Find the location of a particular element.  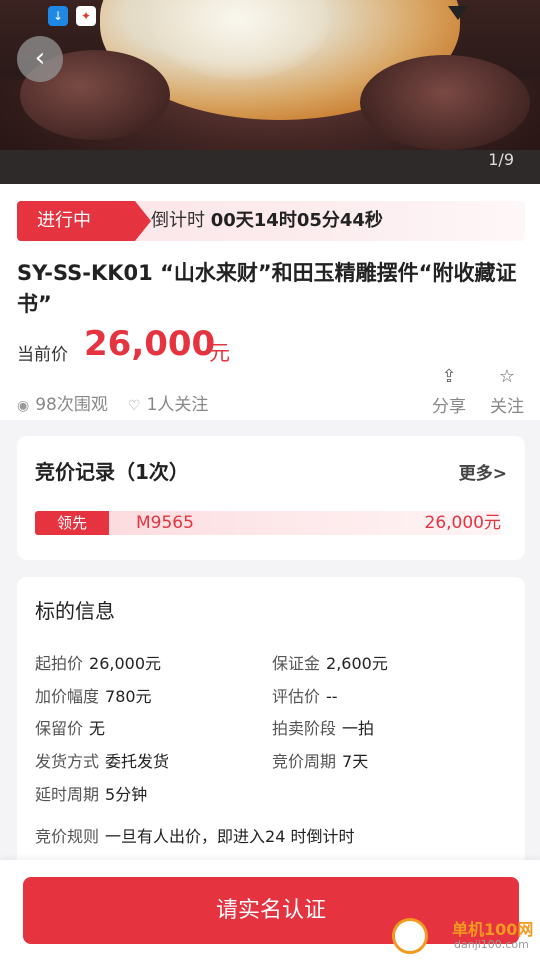

bidder-id: M9565 is located at coordinates (165, 523).